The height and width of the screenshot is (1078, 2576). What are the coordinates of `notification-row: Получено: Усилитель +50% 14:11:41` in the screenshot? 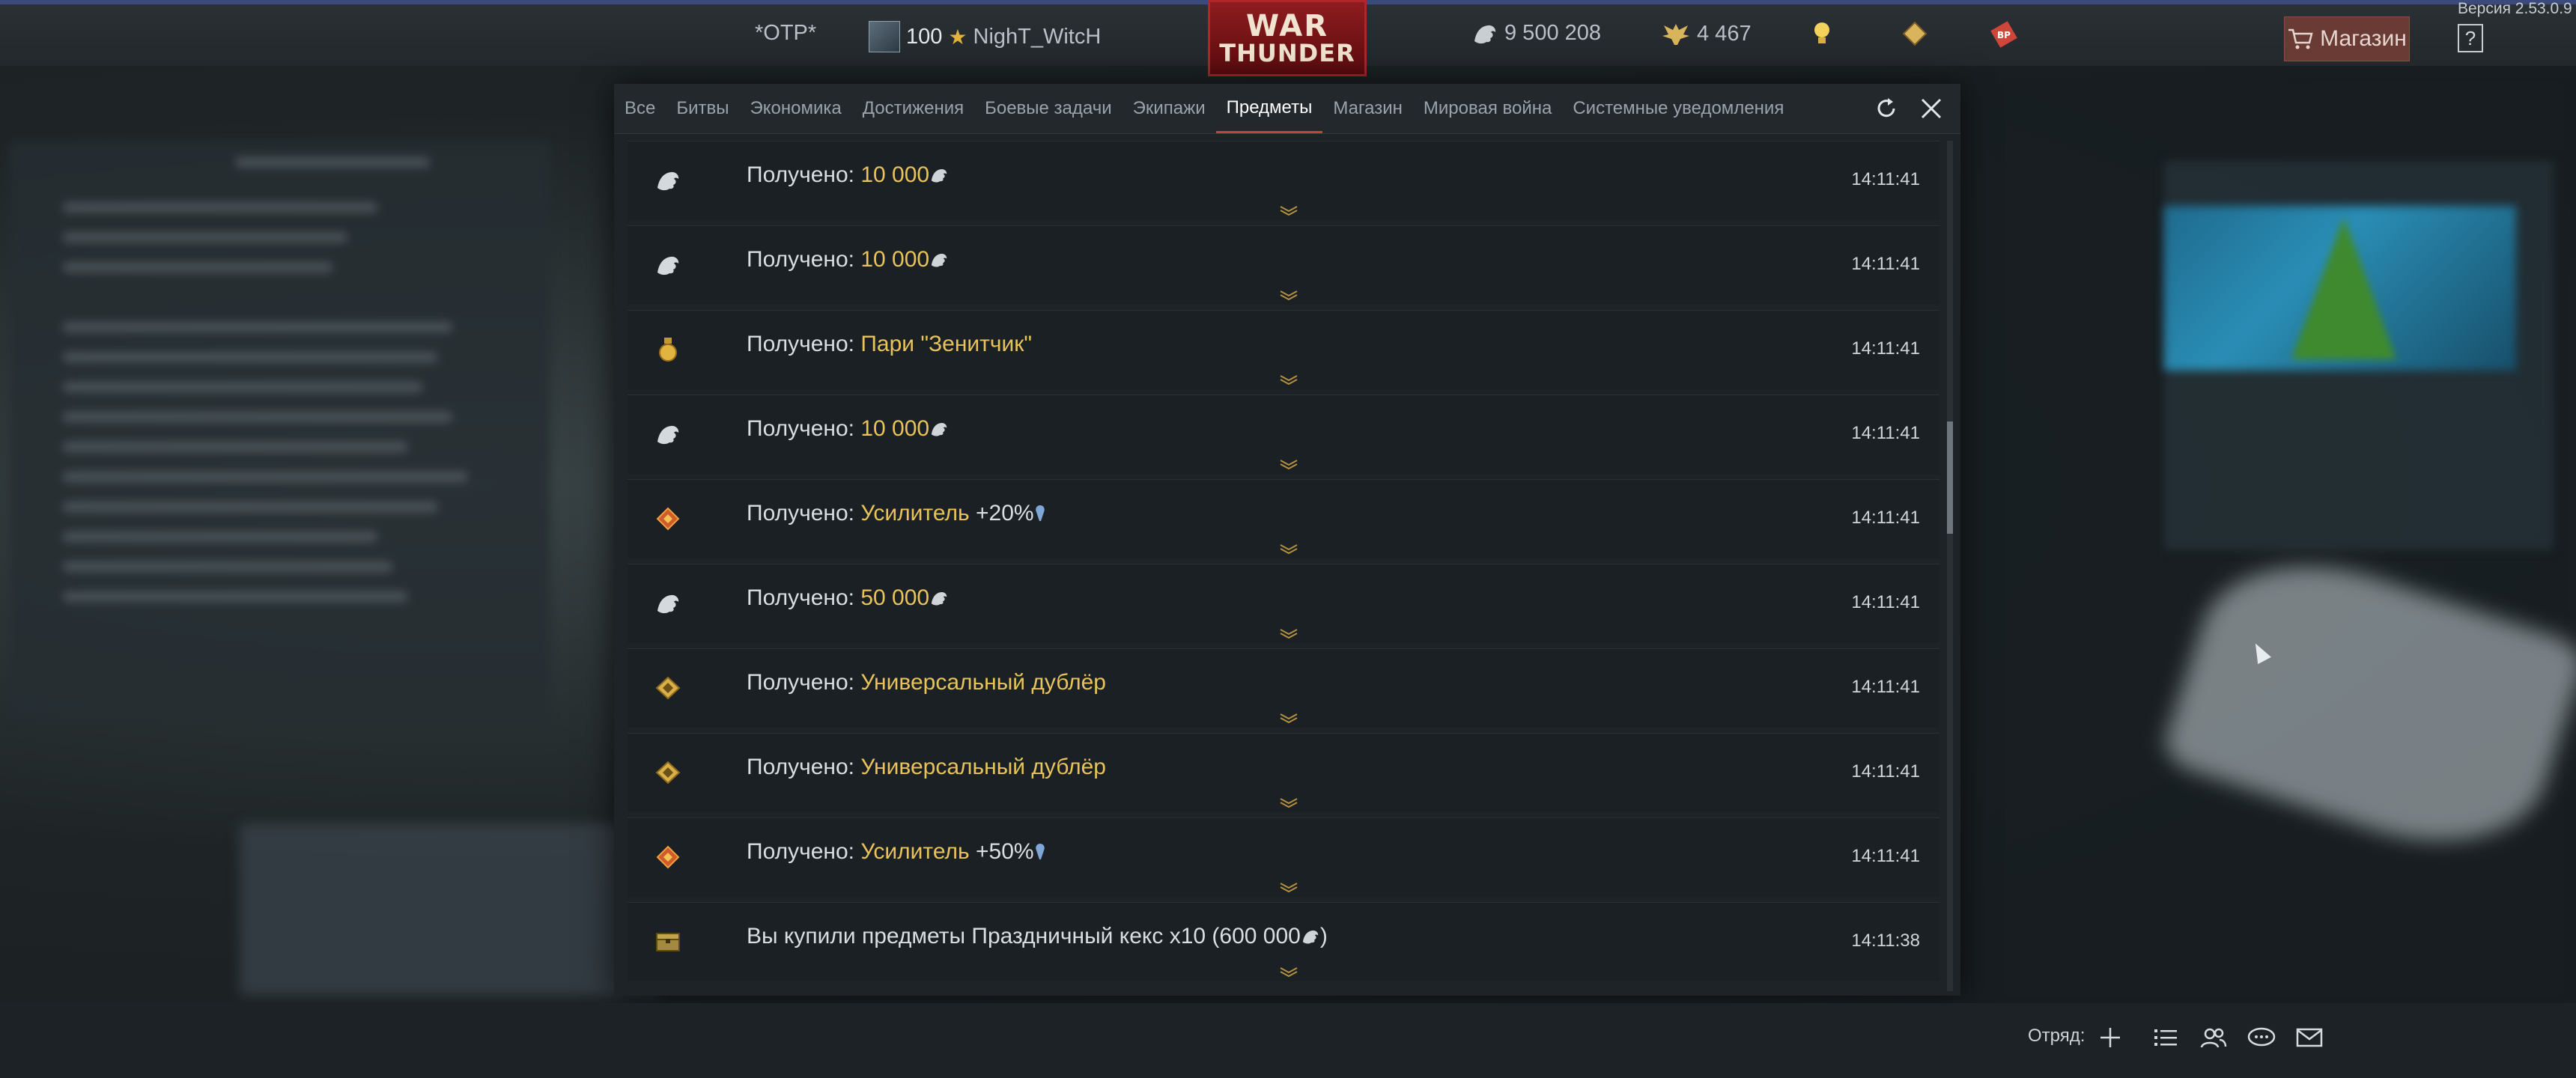 It's located at (1283, 857).